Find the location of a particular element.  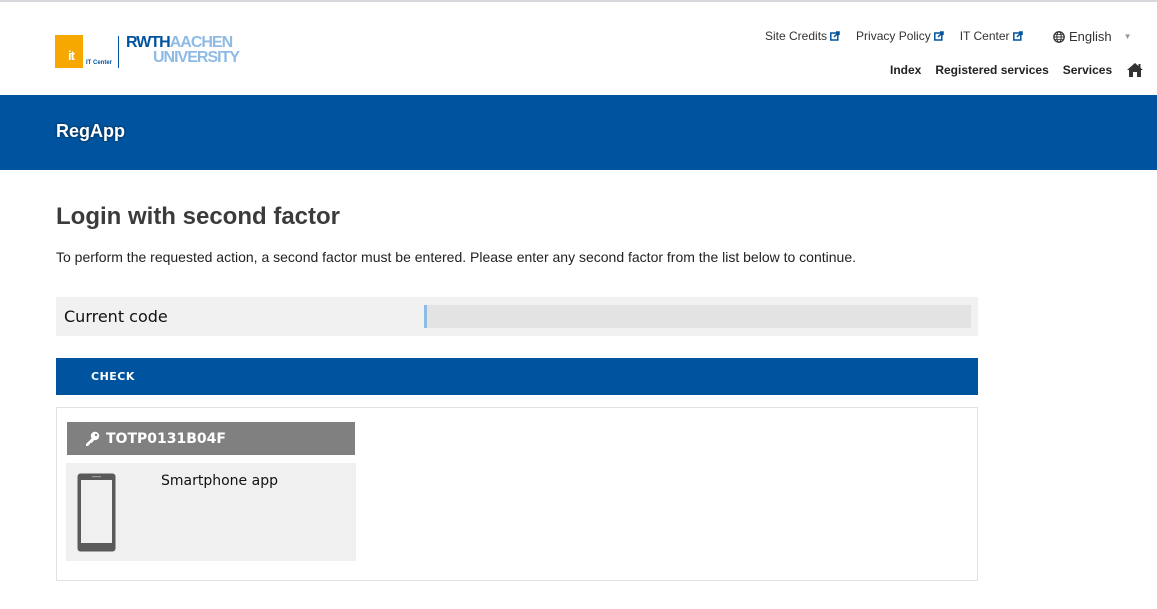

it-logo-text: it is located at coordinates (71, 55).